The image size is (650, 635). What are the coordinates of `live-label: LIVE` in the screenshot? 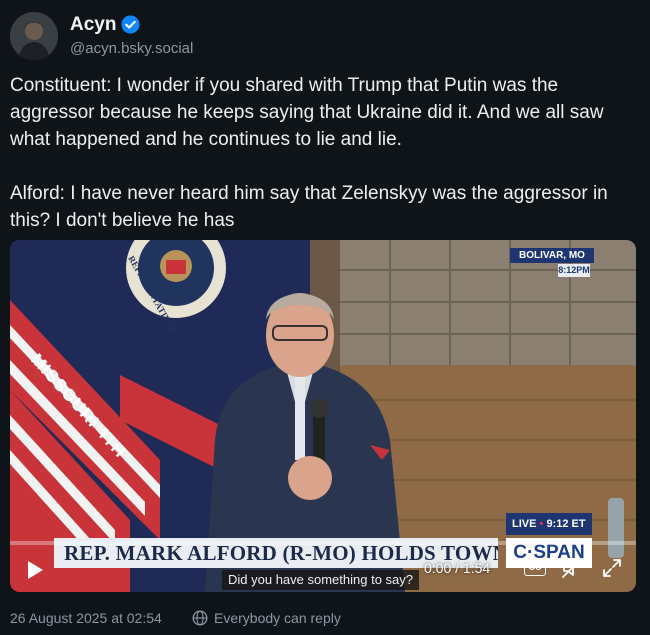 It's located at (524, 524).